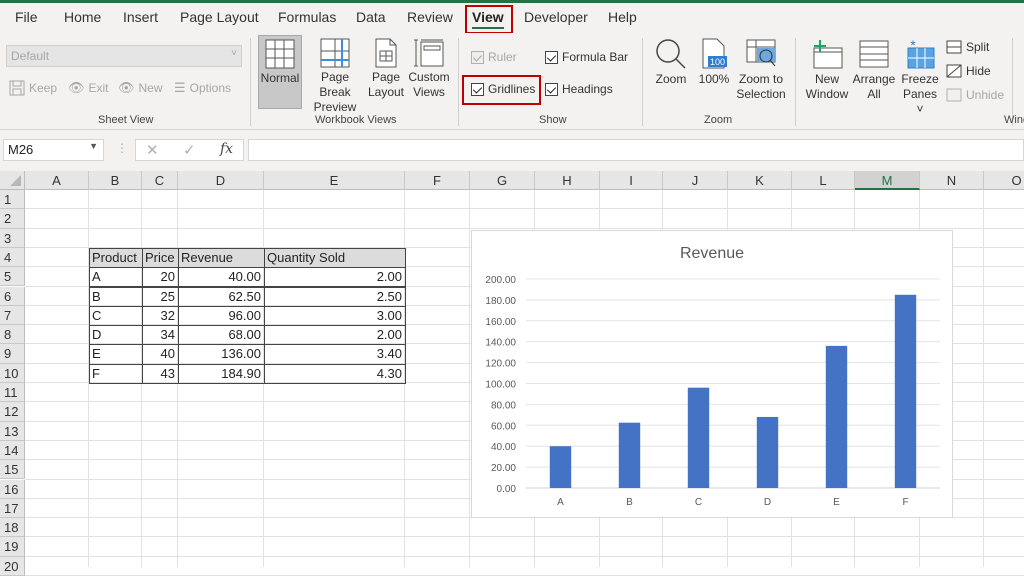 This screenshot has height=576, width=1024. I want to click on new-window-button: New Window, so click(827, 70).